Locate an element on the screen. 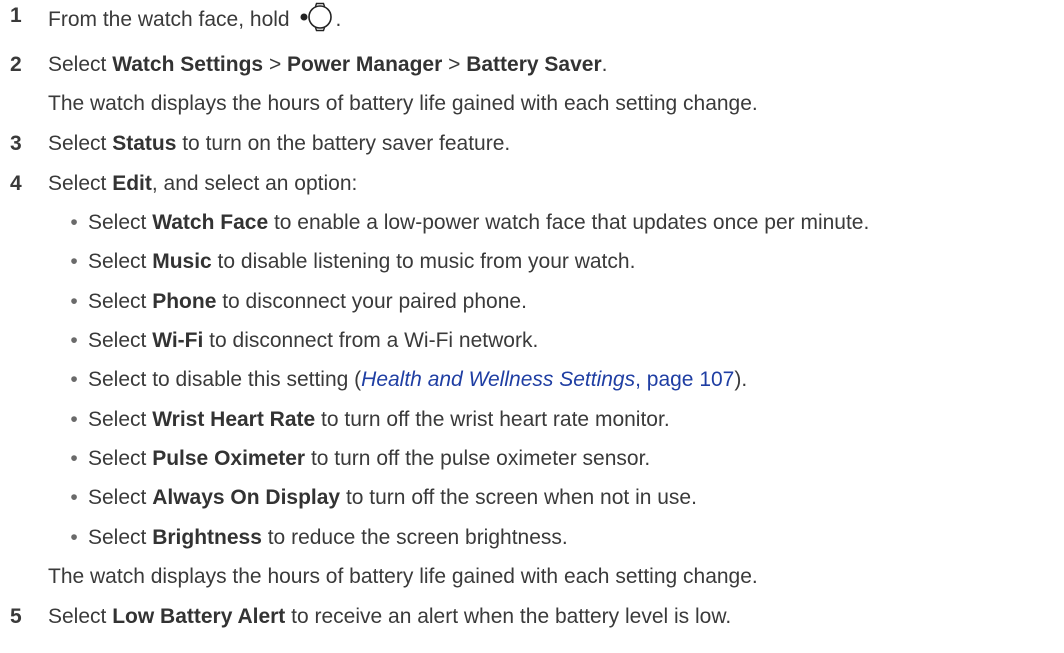  step-number: 3 is located at coordinates (16, 143).